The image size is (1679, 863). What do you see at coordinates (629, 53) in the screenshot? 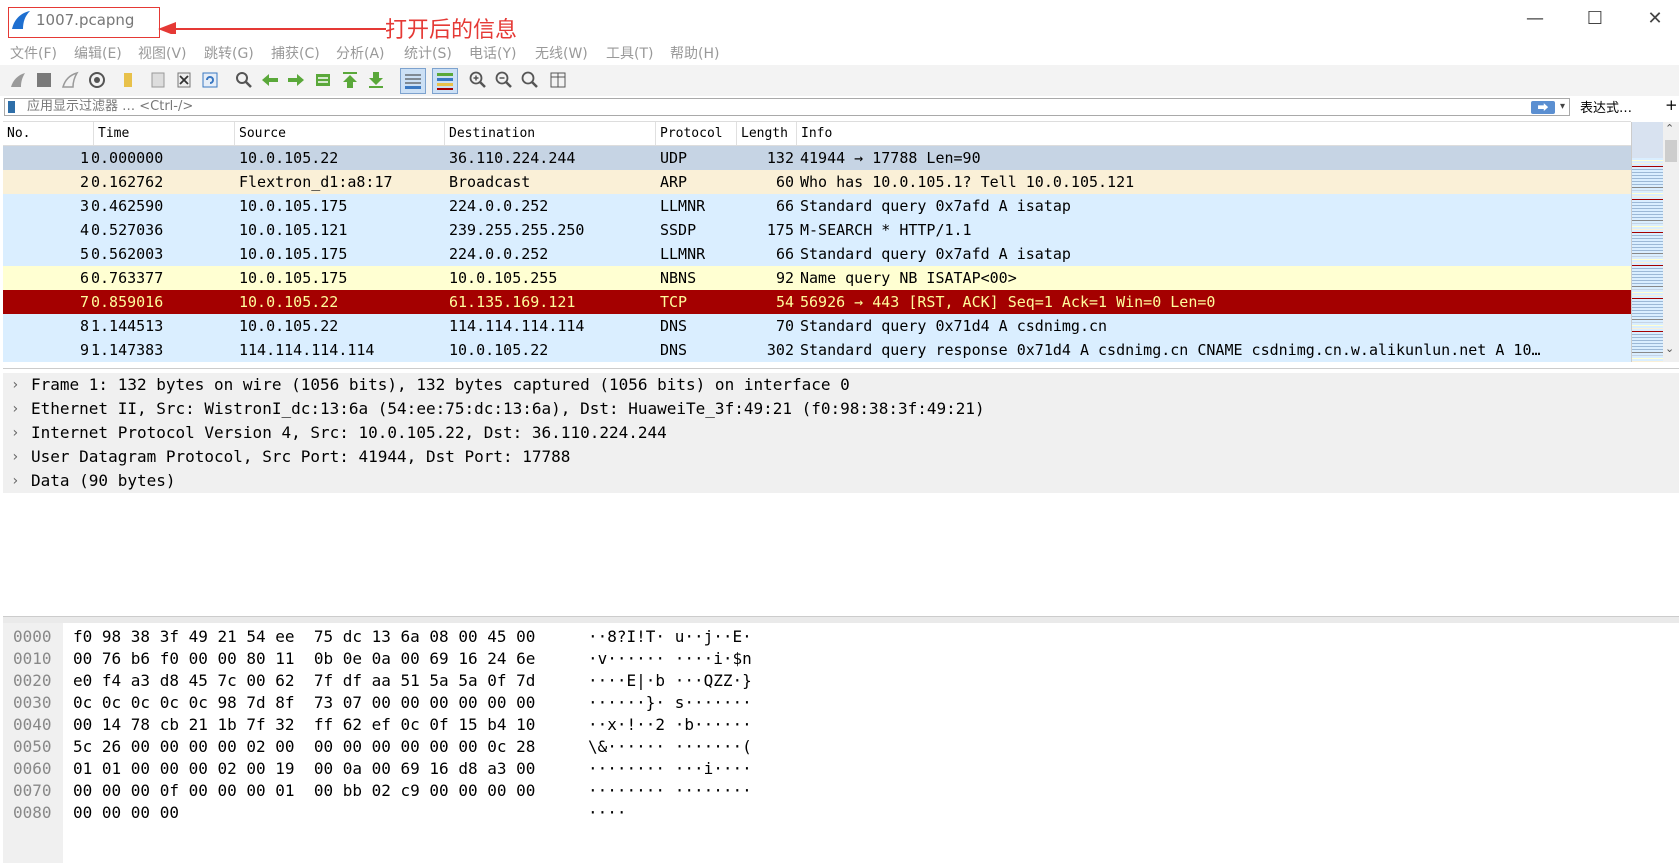
I see `menu-tools: 工具(T)` at bounding box center [629, 53].